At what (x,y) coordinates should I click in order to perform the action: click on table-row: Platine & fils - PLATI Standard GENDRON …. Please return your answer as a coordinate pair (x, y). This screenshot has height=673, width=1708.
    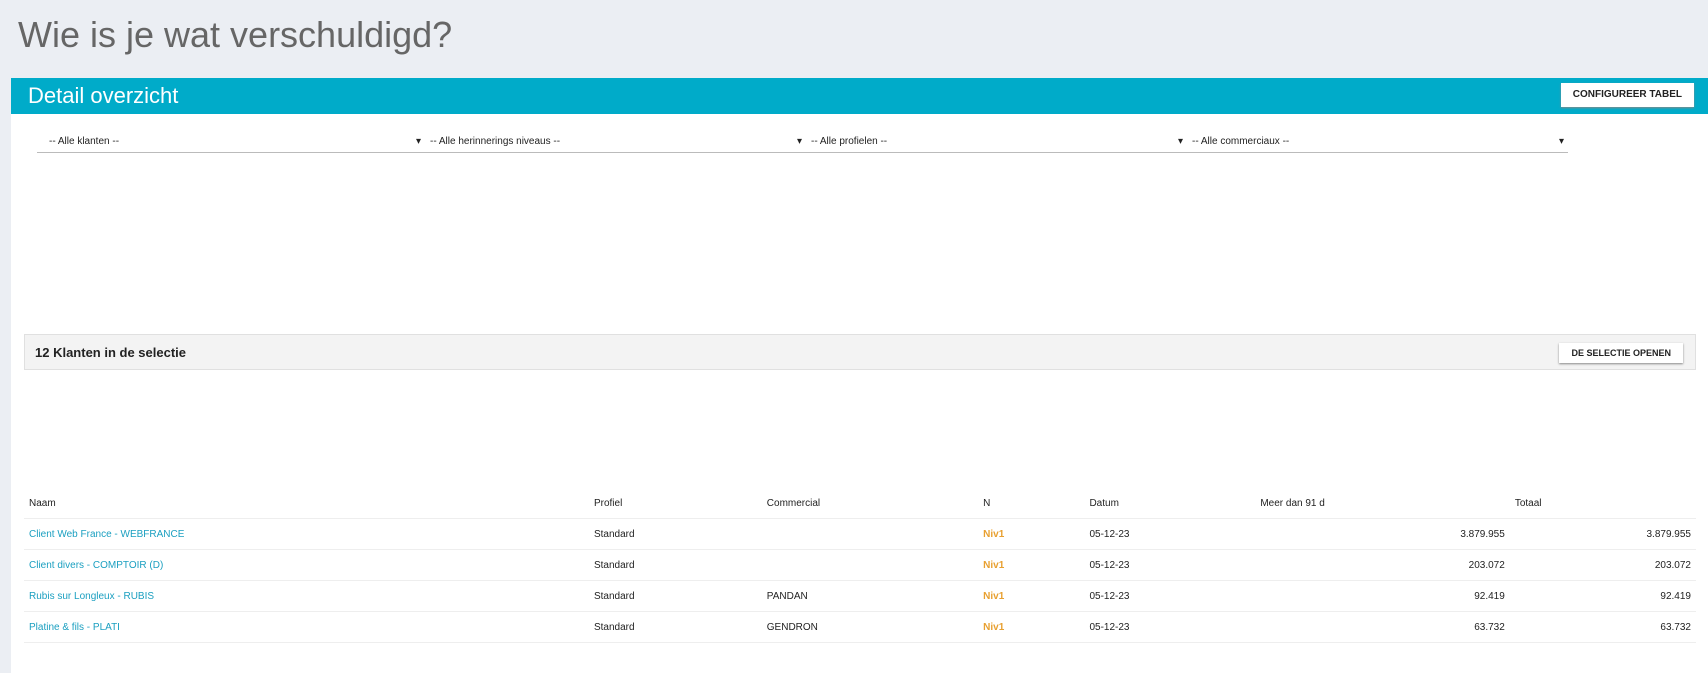
    Looking at the image, I should click on (860, 627).